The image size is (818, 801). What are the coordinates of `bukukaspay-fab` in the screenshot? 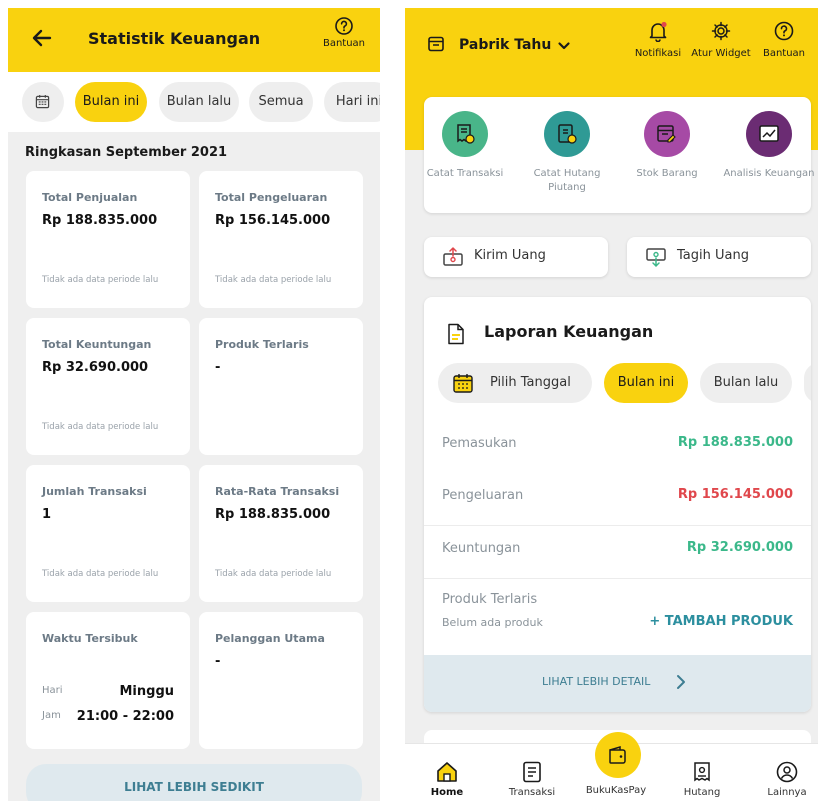 It's located at (618, 755).